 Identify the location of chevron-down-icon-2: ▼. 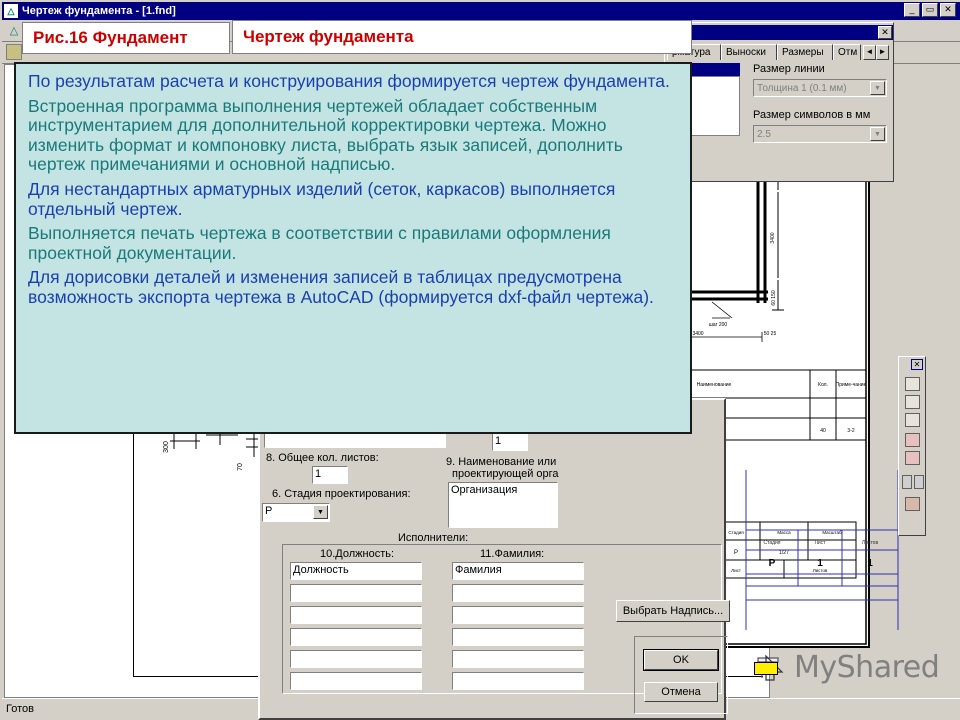
(877, 134).